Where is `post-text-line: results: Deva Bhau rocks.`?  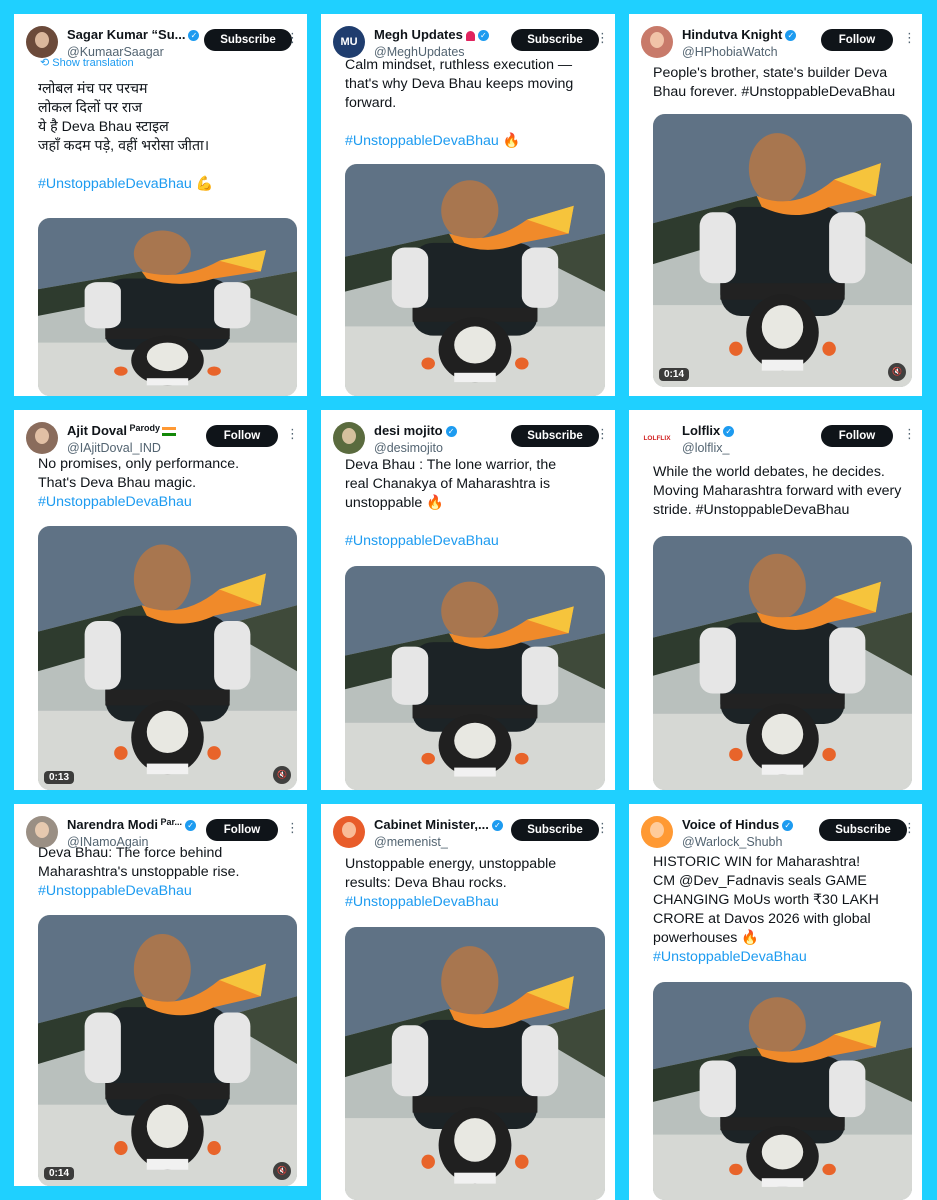 post-text-line: results: Deva Bhau rocks. is located at coordinates (426, 883).